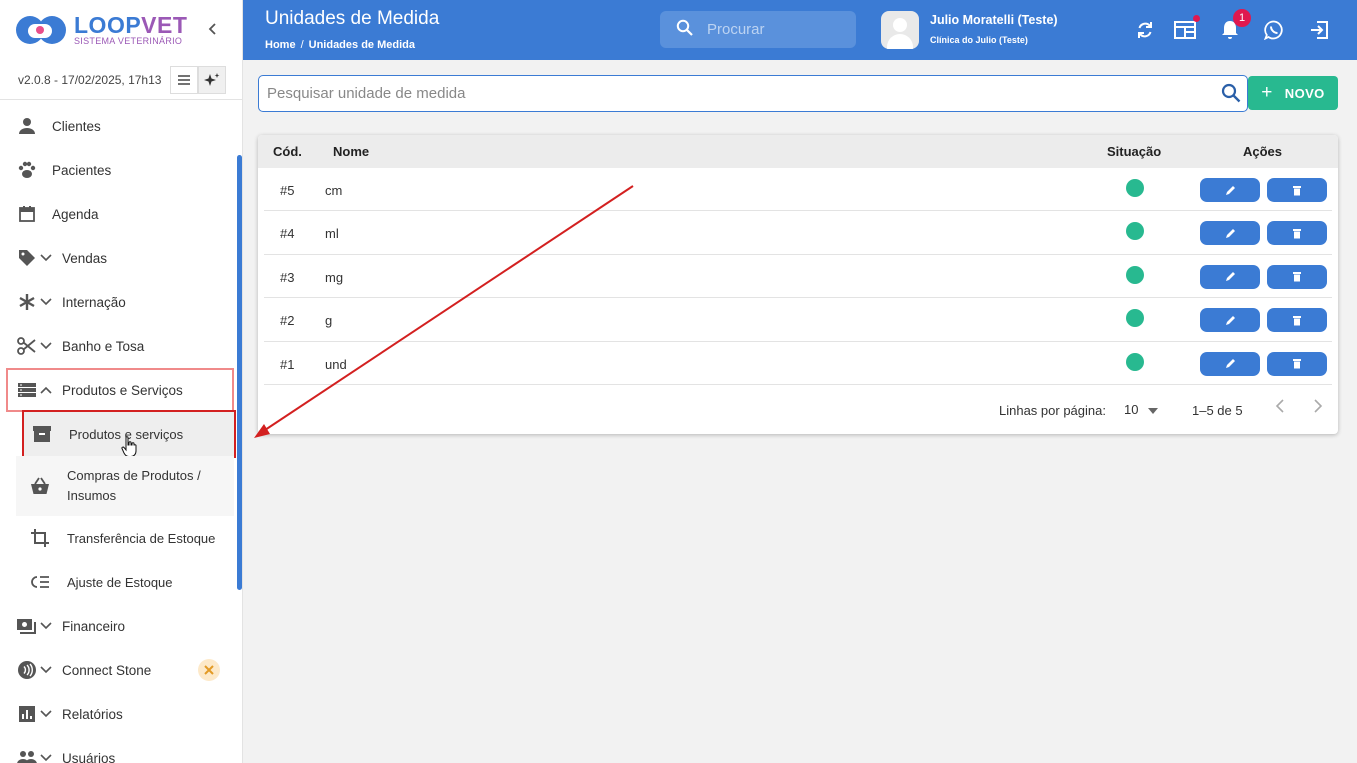  What do you see at coordinates (121, 626) in the screenshot?
I see `sidebar-item-financeiro: Financeiro` at bounding box center [121, 626].